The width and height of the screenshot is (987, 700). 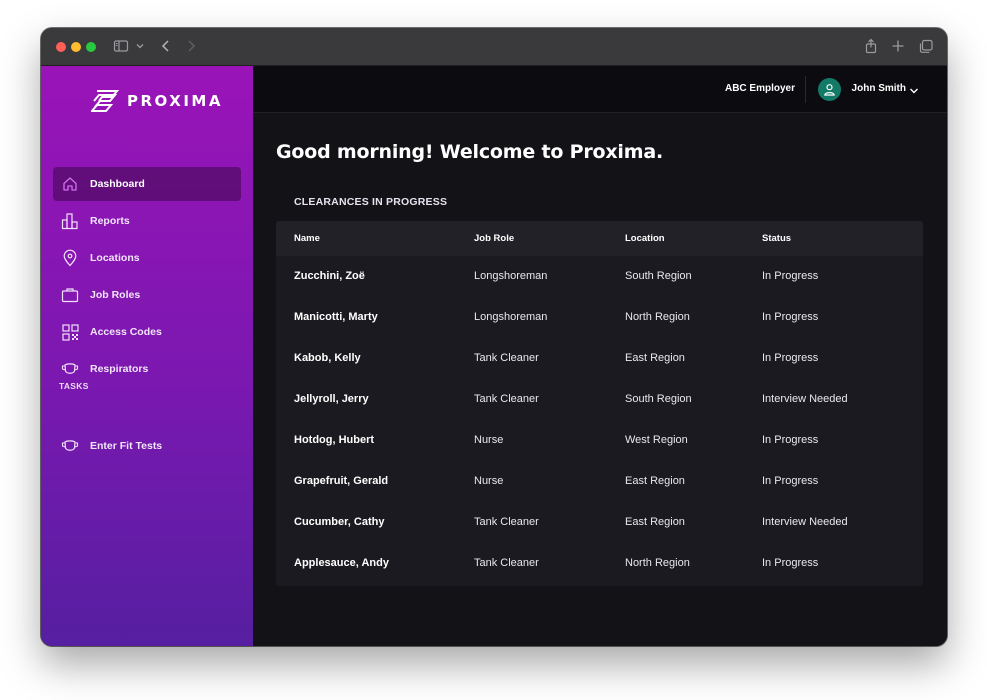 I want to click on sidebar-item-label: Reports, so click(x=110, y=221).